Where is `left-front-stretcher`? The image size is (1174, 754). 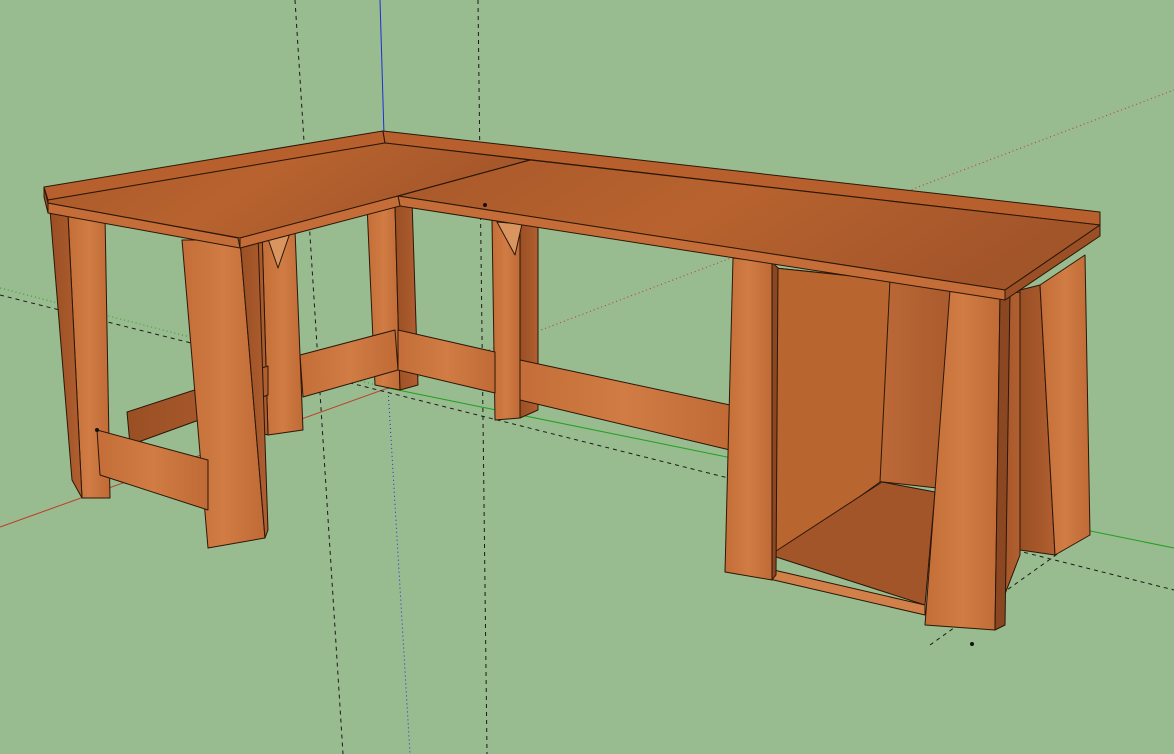
left-front-stretcher is located at coordinates (152, 470).